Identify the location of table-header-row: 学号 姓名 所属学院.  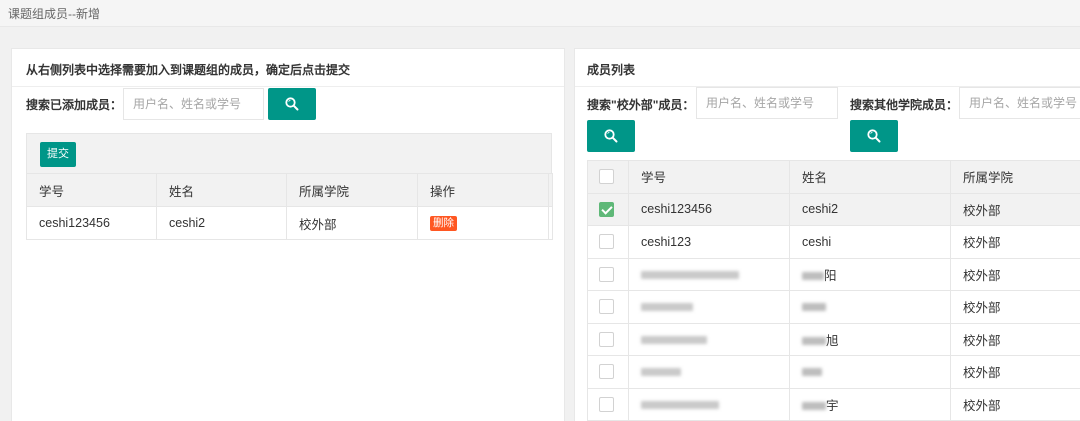
(833, 177).